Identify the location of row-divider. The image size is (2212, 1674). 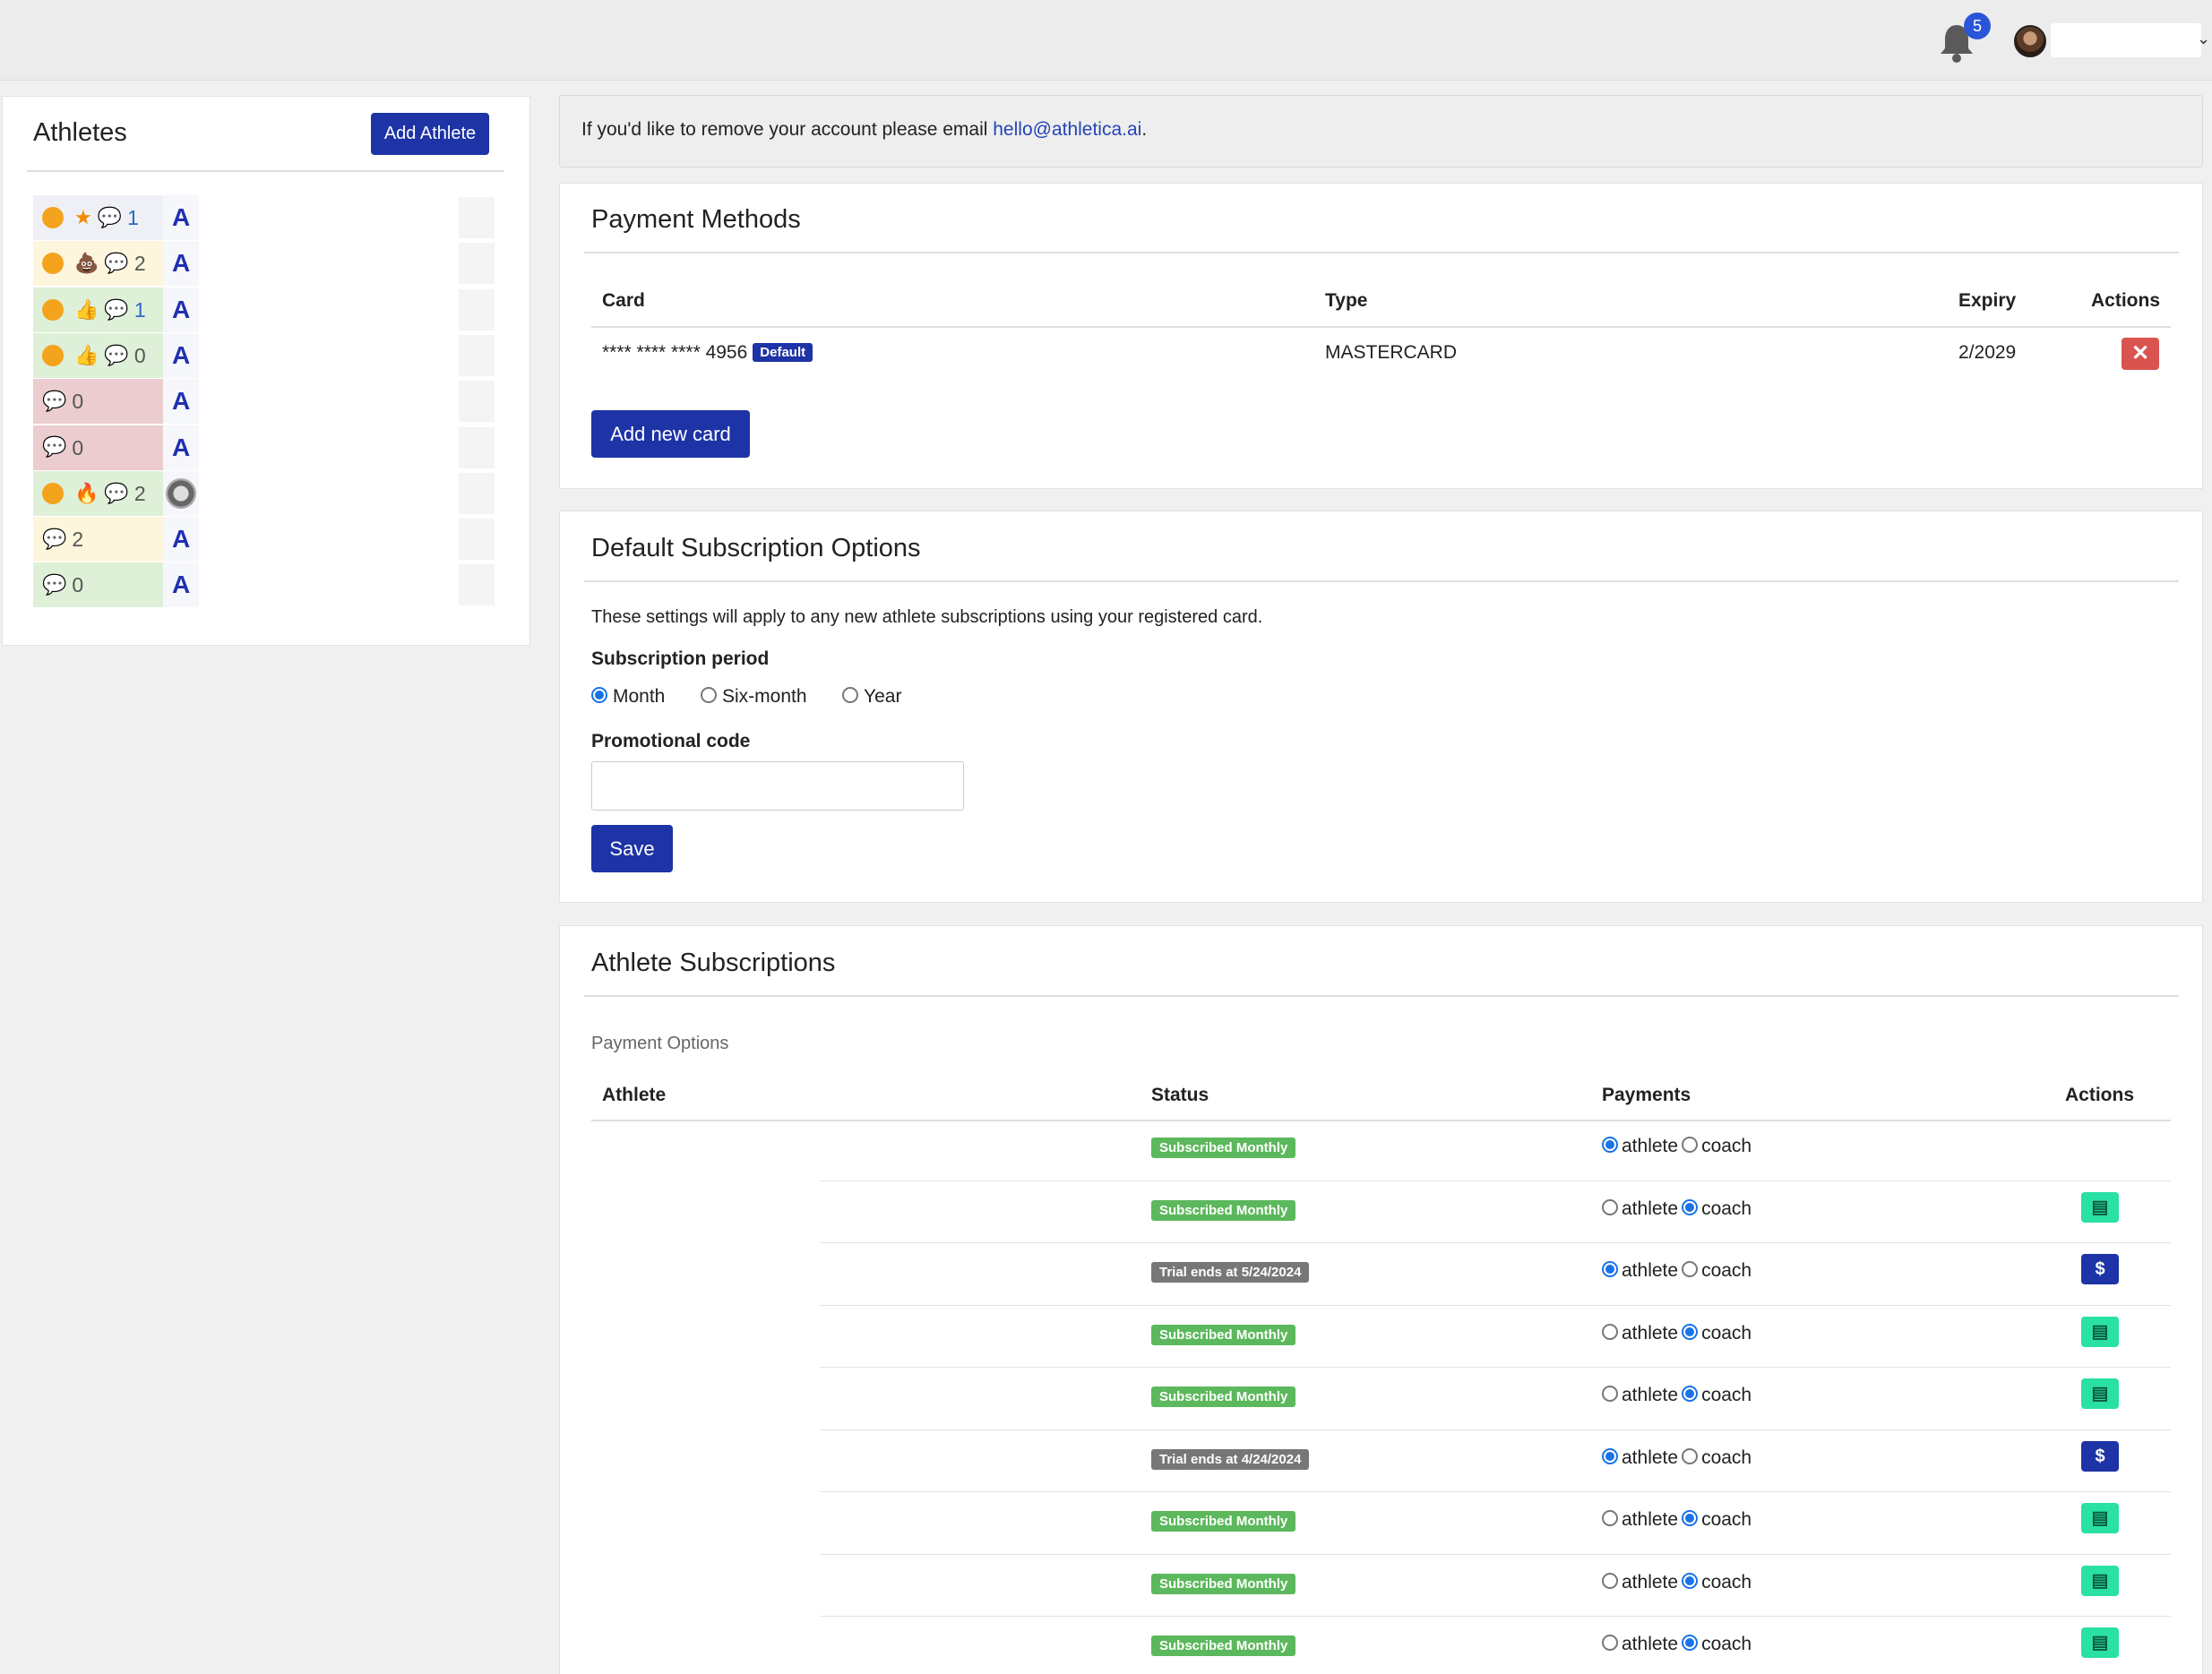
(1495, 1305).